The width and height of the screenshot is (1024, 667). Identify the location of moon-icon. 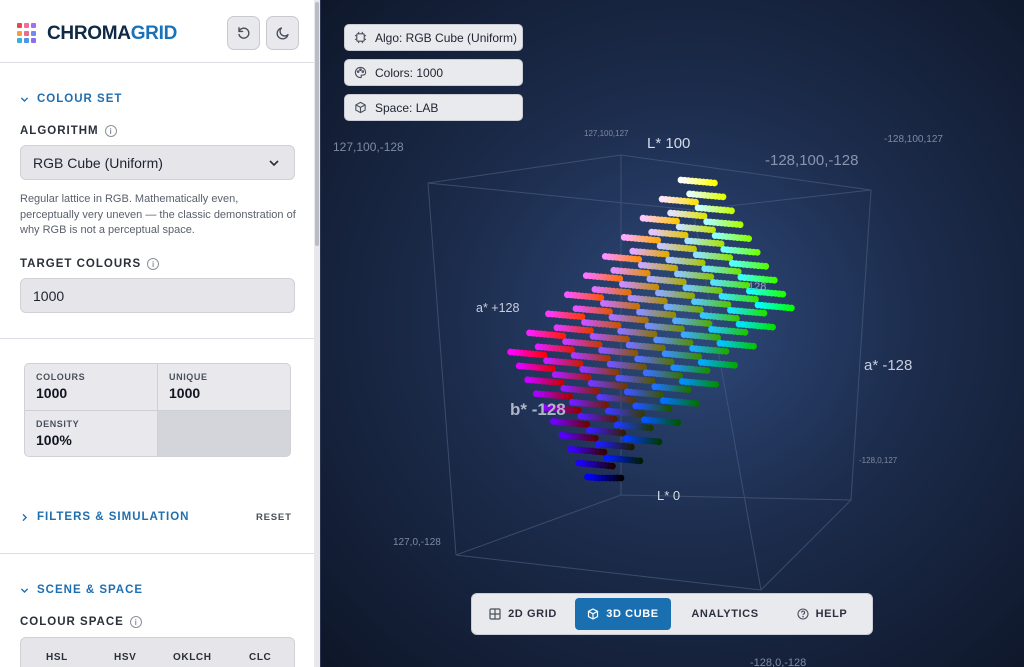
(282, 33).